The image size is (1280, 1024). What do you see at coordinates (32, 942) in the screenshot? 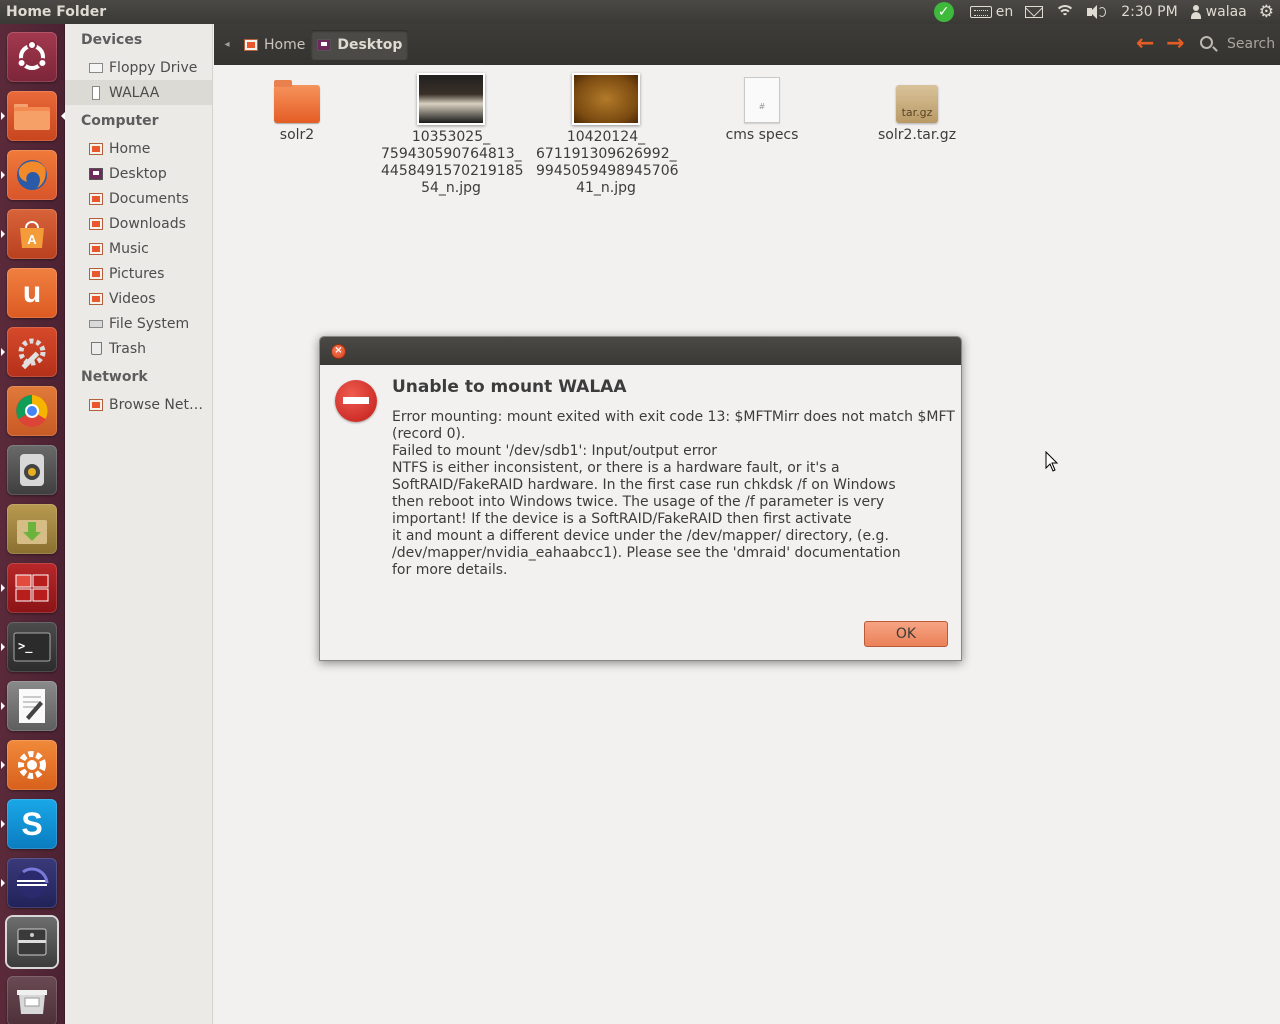
I see `drive-icon` at bounding box center [32, 942].